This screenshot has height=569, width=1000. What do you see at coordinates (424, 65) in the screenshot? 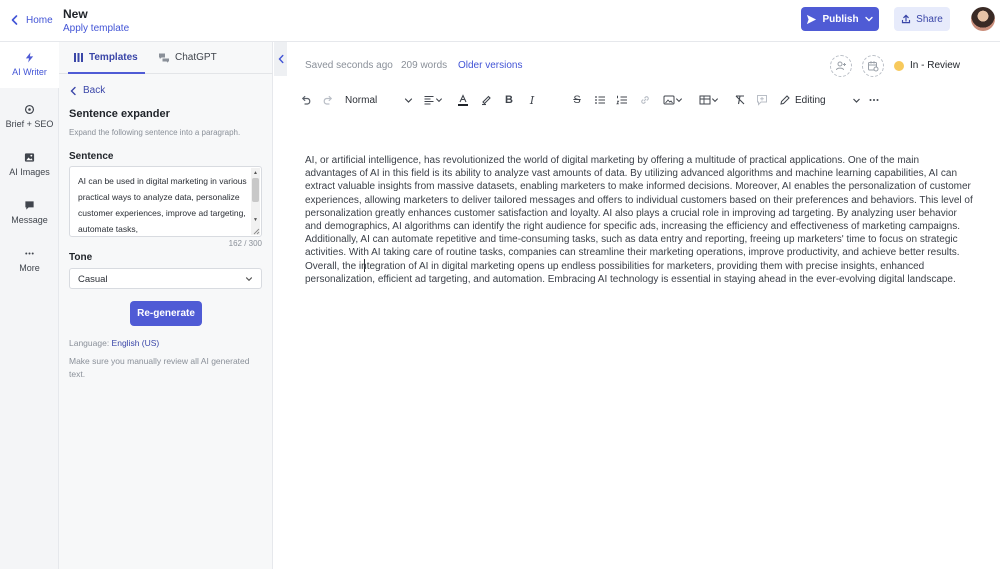
I see `word-count: 209 words` at bounding box center [424, 65].